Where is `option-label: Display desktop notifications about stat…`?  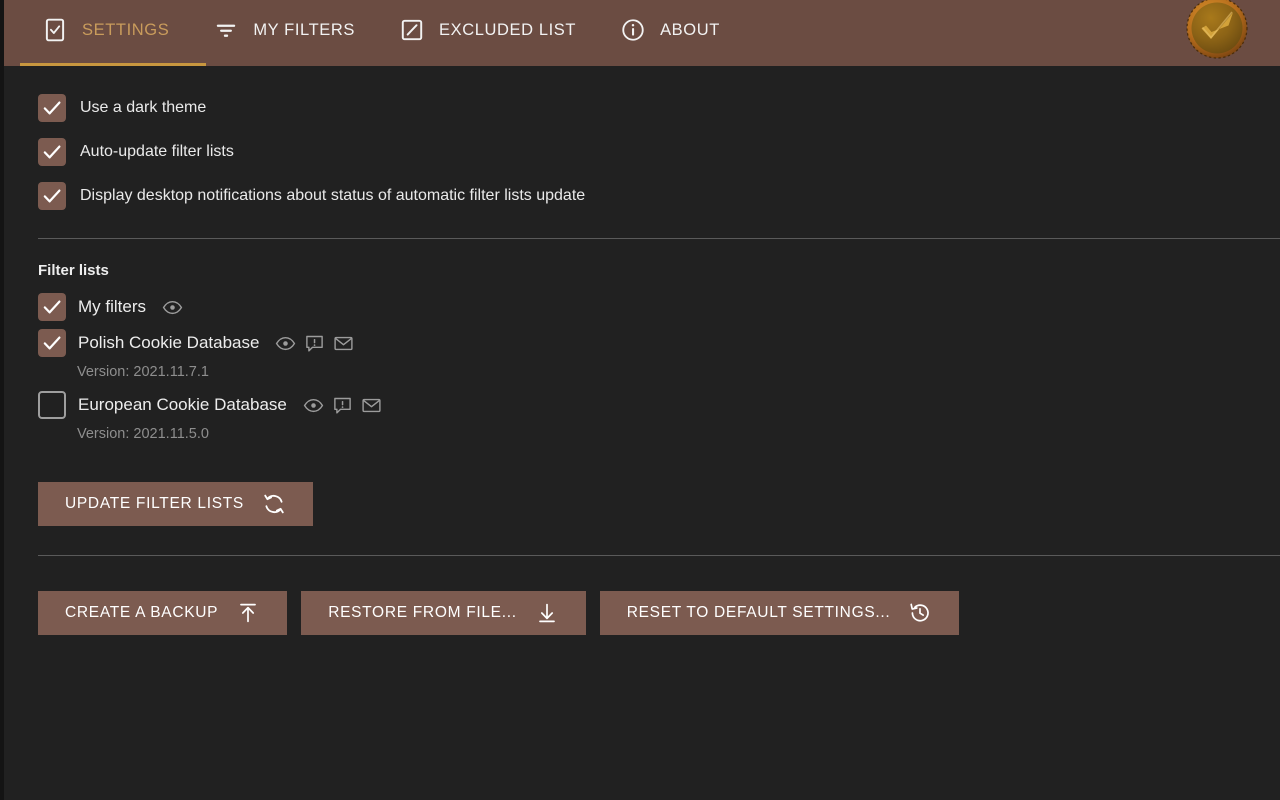
option-label: Display desktop notifications about stat… is located at coordinates (333, 195).